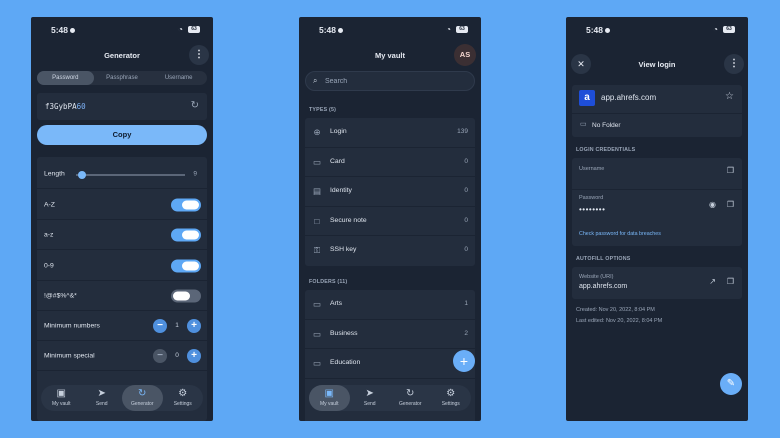 The width and height of the screenshot is (780, 438). Describe the element at coordinates (390, 162) in the screenshot. I see `list-item-card: ▭ Card 0` at that location.